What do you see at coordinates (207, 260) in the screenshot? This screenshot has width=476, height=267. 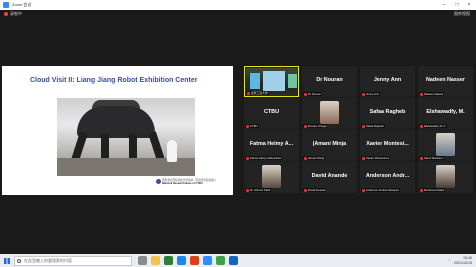 I see `zoom-taskbar-icon` at bounding box center [207, 260].